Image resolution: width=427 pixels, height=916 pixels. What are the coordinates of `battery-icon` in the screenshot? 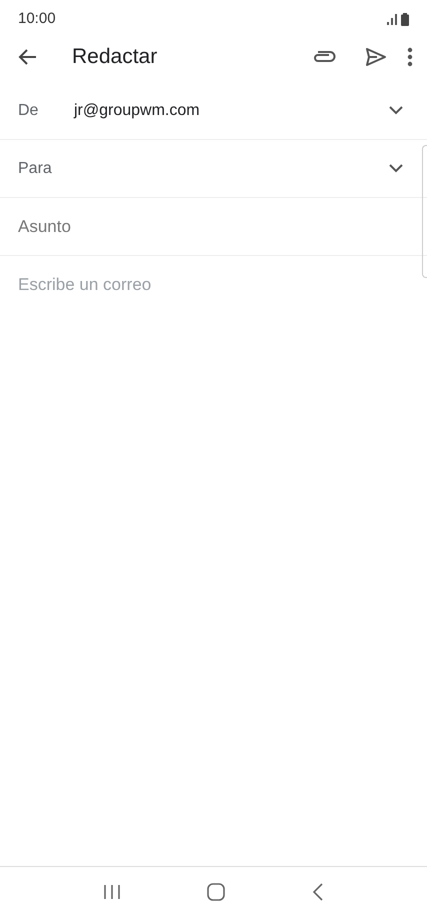 It's located at (405, 19).